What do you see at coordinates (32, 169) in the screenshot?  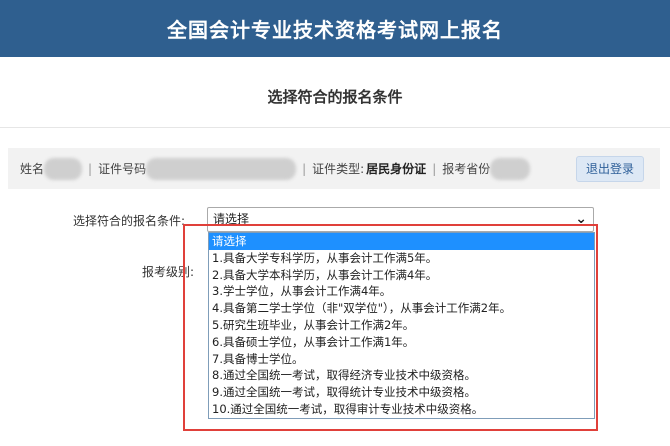 I see `name-label: 姓名` at bounding box center [32, 169].